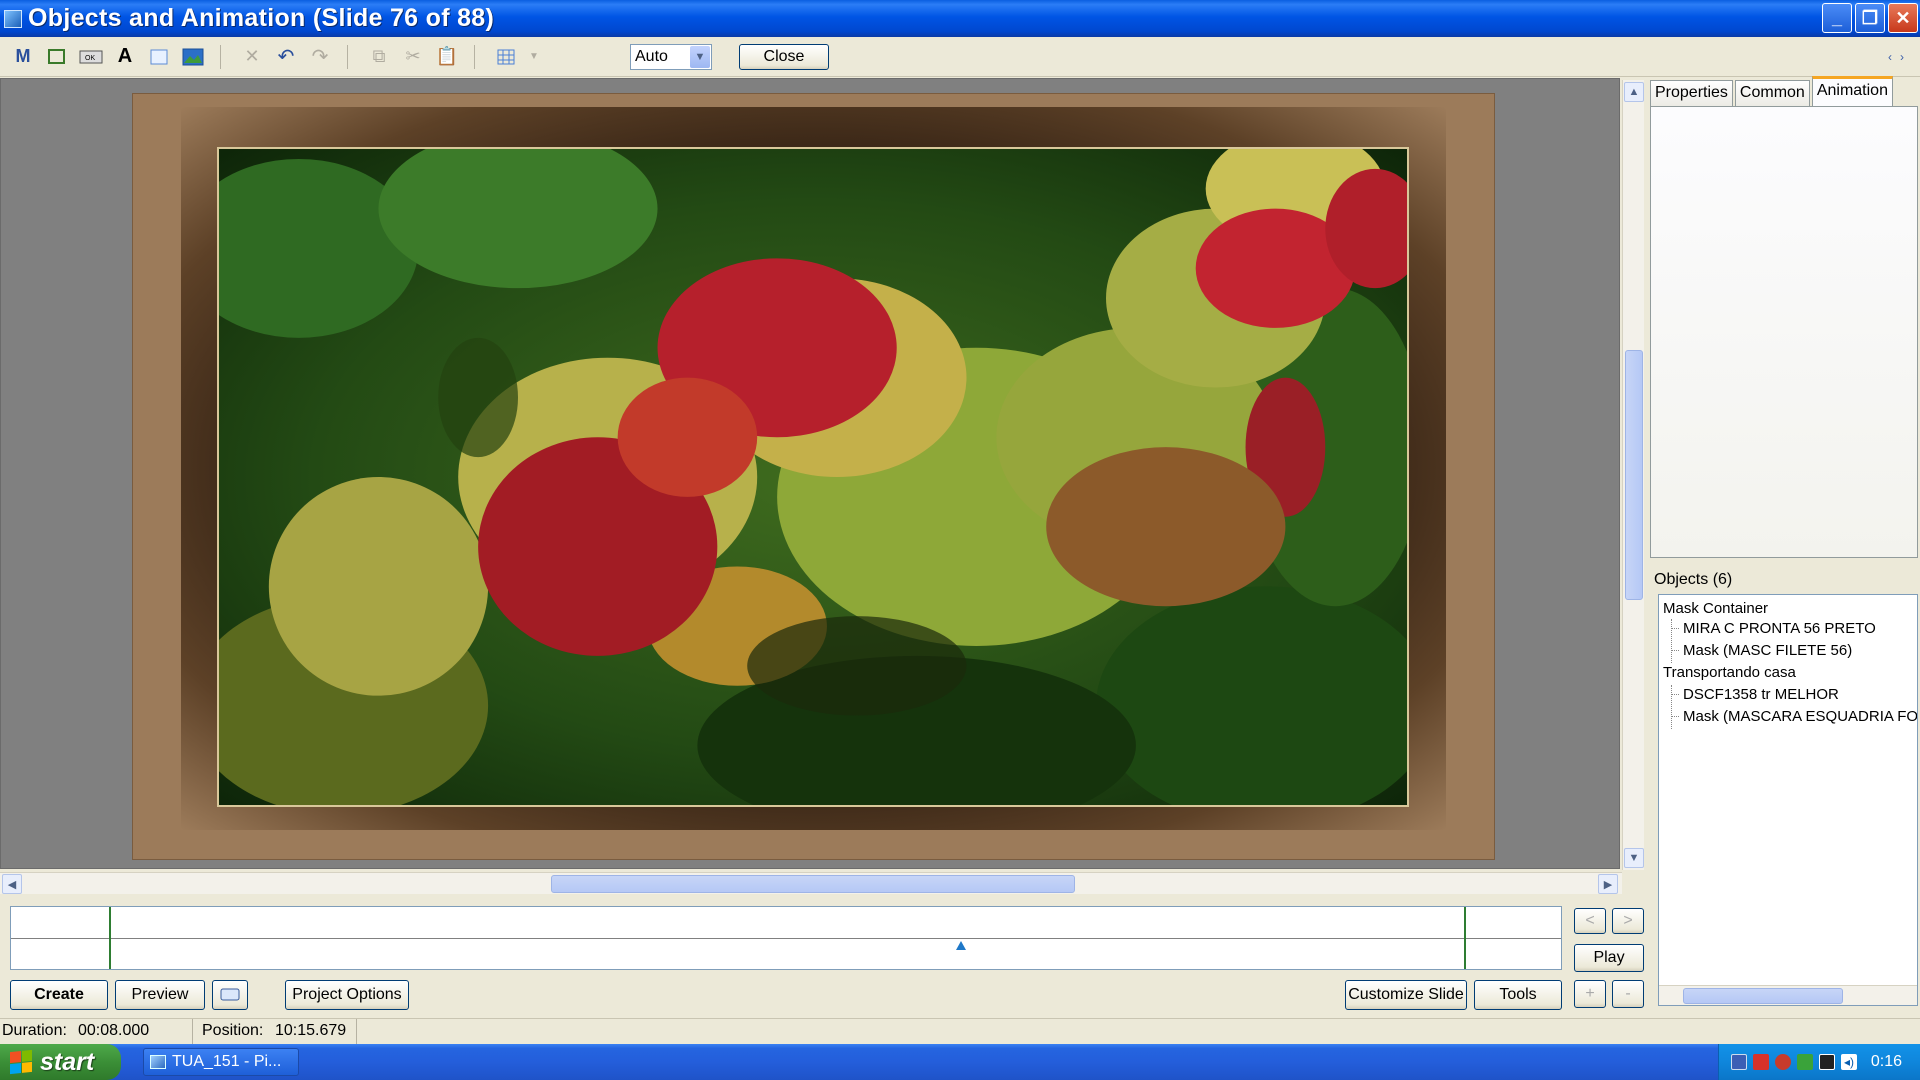 The image size is (1920, 1080). What do you see at coordinates (506, 57) in the screenshot?
I see `grid-icon` at bounding box center [506, 57].